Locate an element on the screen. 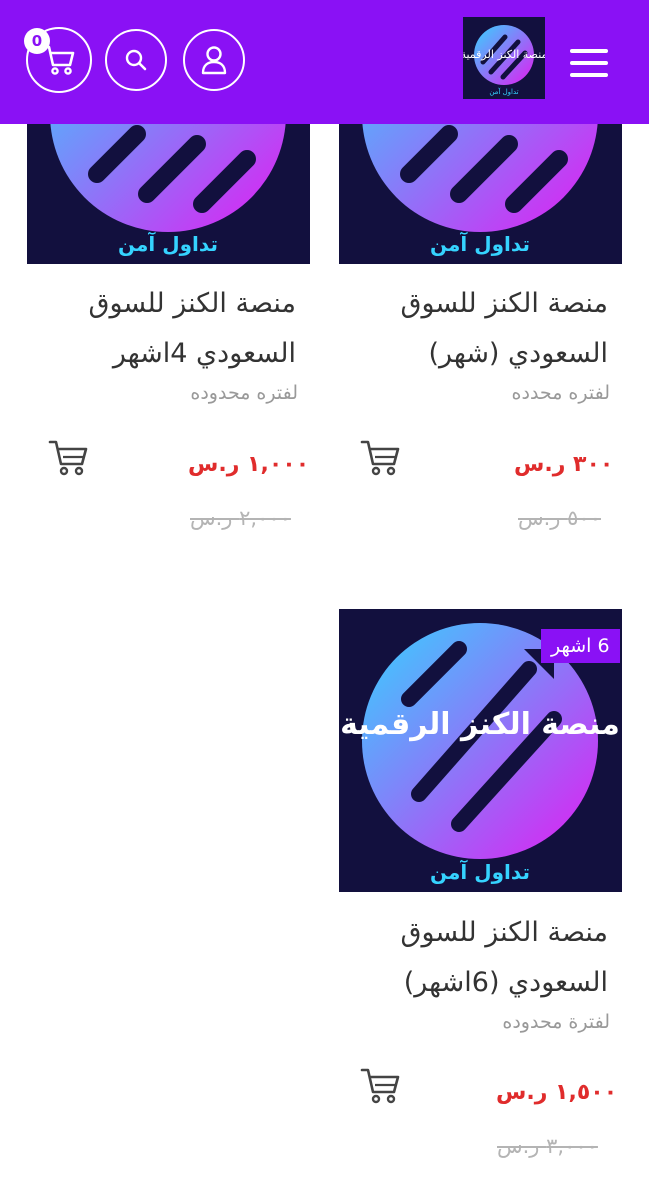 This screenshot has height=1200, width=649. product-price: ١,٠٠٠ ر.س is located at coordinates (249, 464).